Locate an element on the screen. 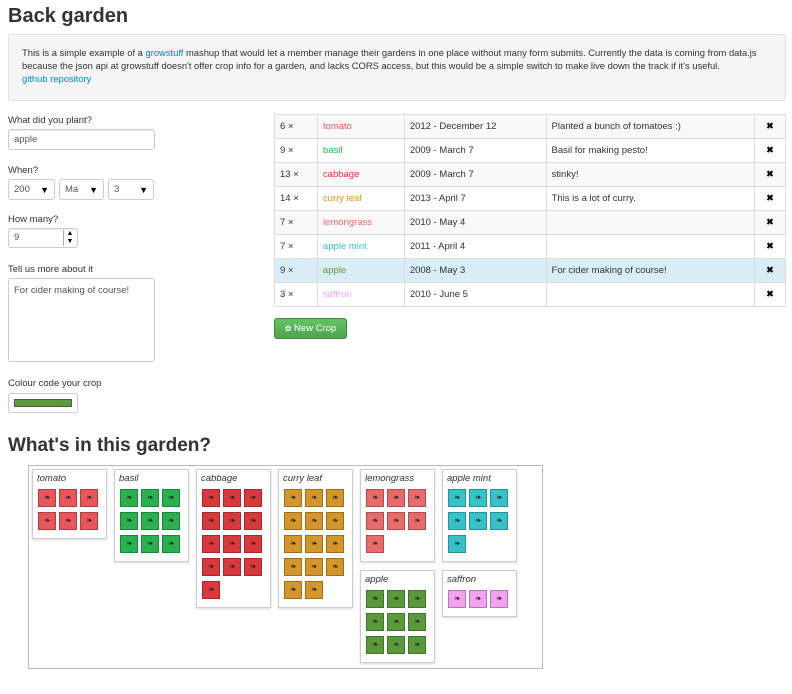 The height and width of the screenshot is (694, 792). quantity-stepper: 9 ▲ ▼ is located at coordinates (43, 238).